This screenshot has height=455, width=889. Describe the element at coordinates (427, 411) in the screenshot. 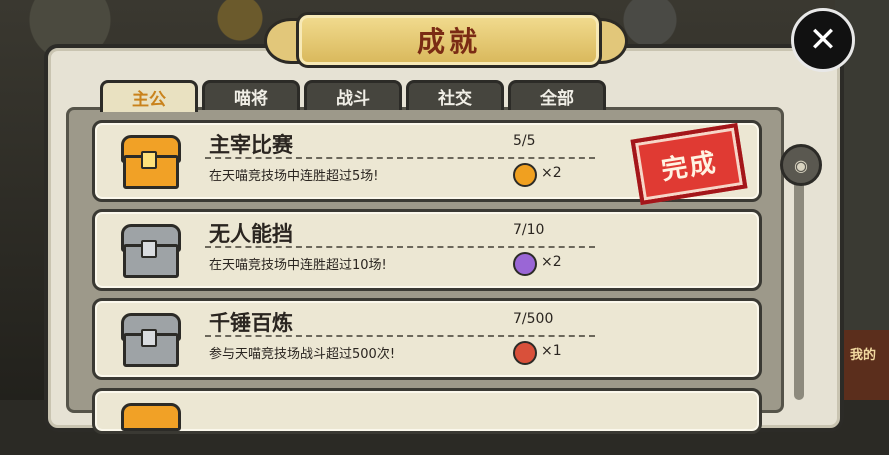

I see `achievement-row` at that location.